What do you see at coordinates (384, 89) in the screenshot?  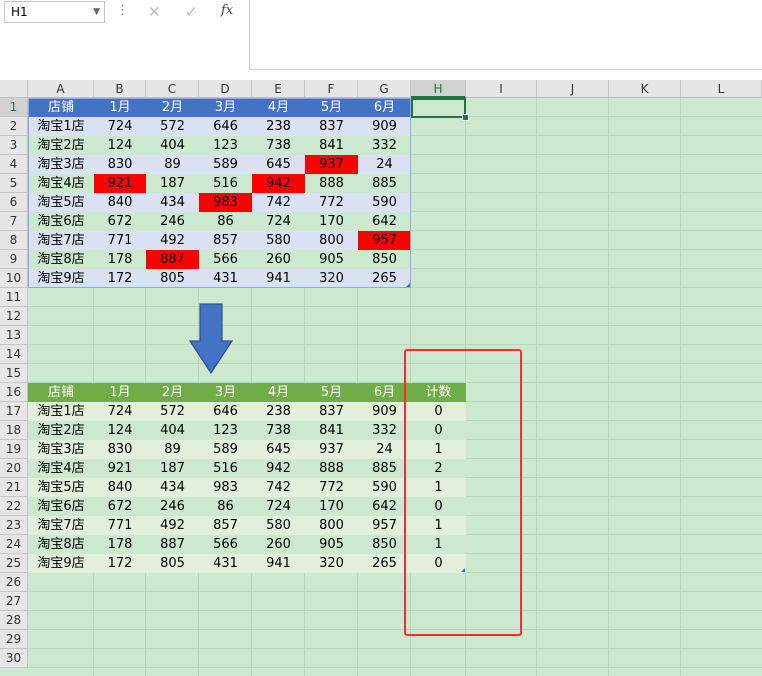 I see `column-header-G: G` at bounding box center [384, 89].